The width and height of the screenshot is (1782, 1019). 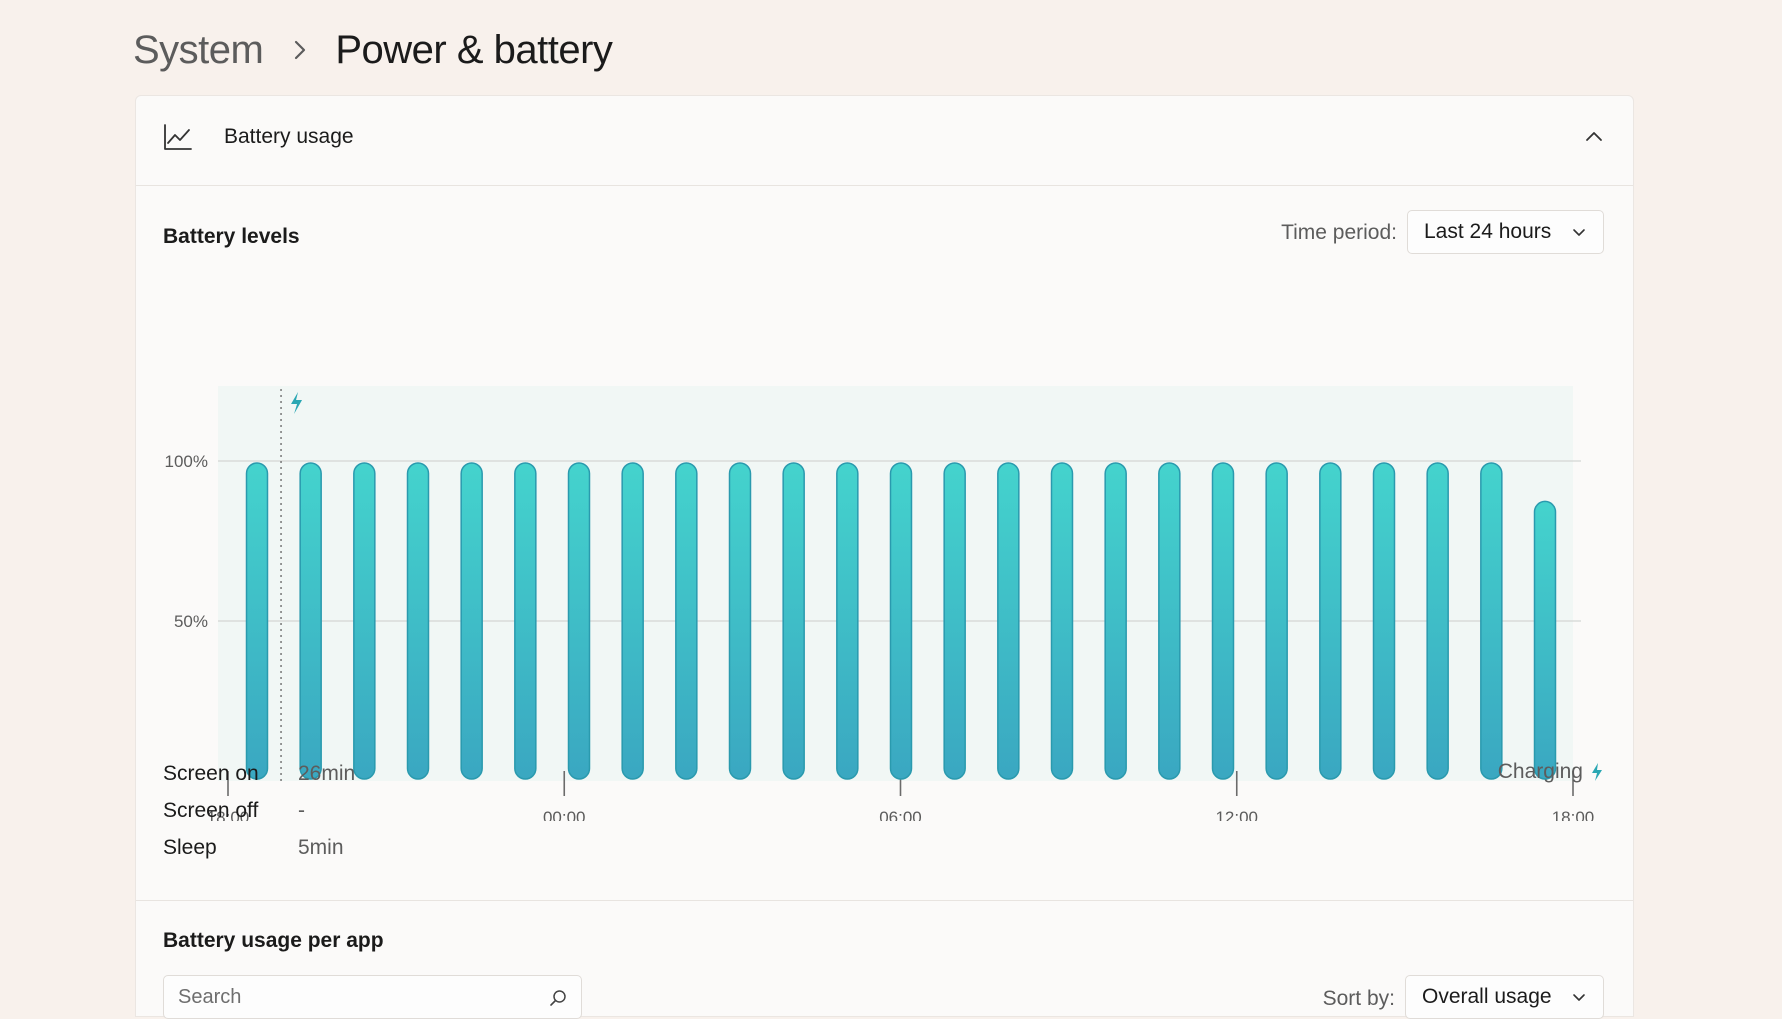 I want to click on charging-legend: Charging, so click(x=1550, y=772).